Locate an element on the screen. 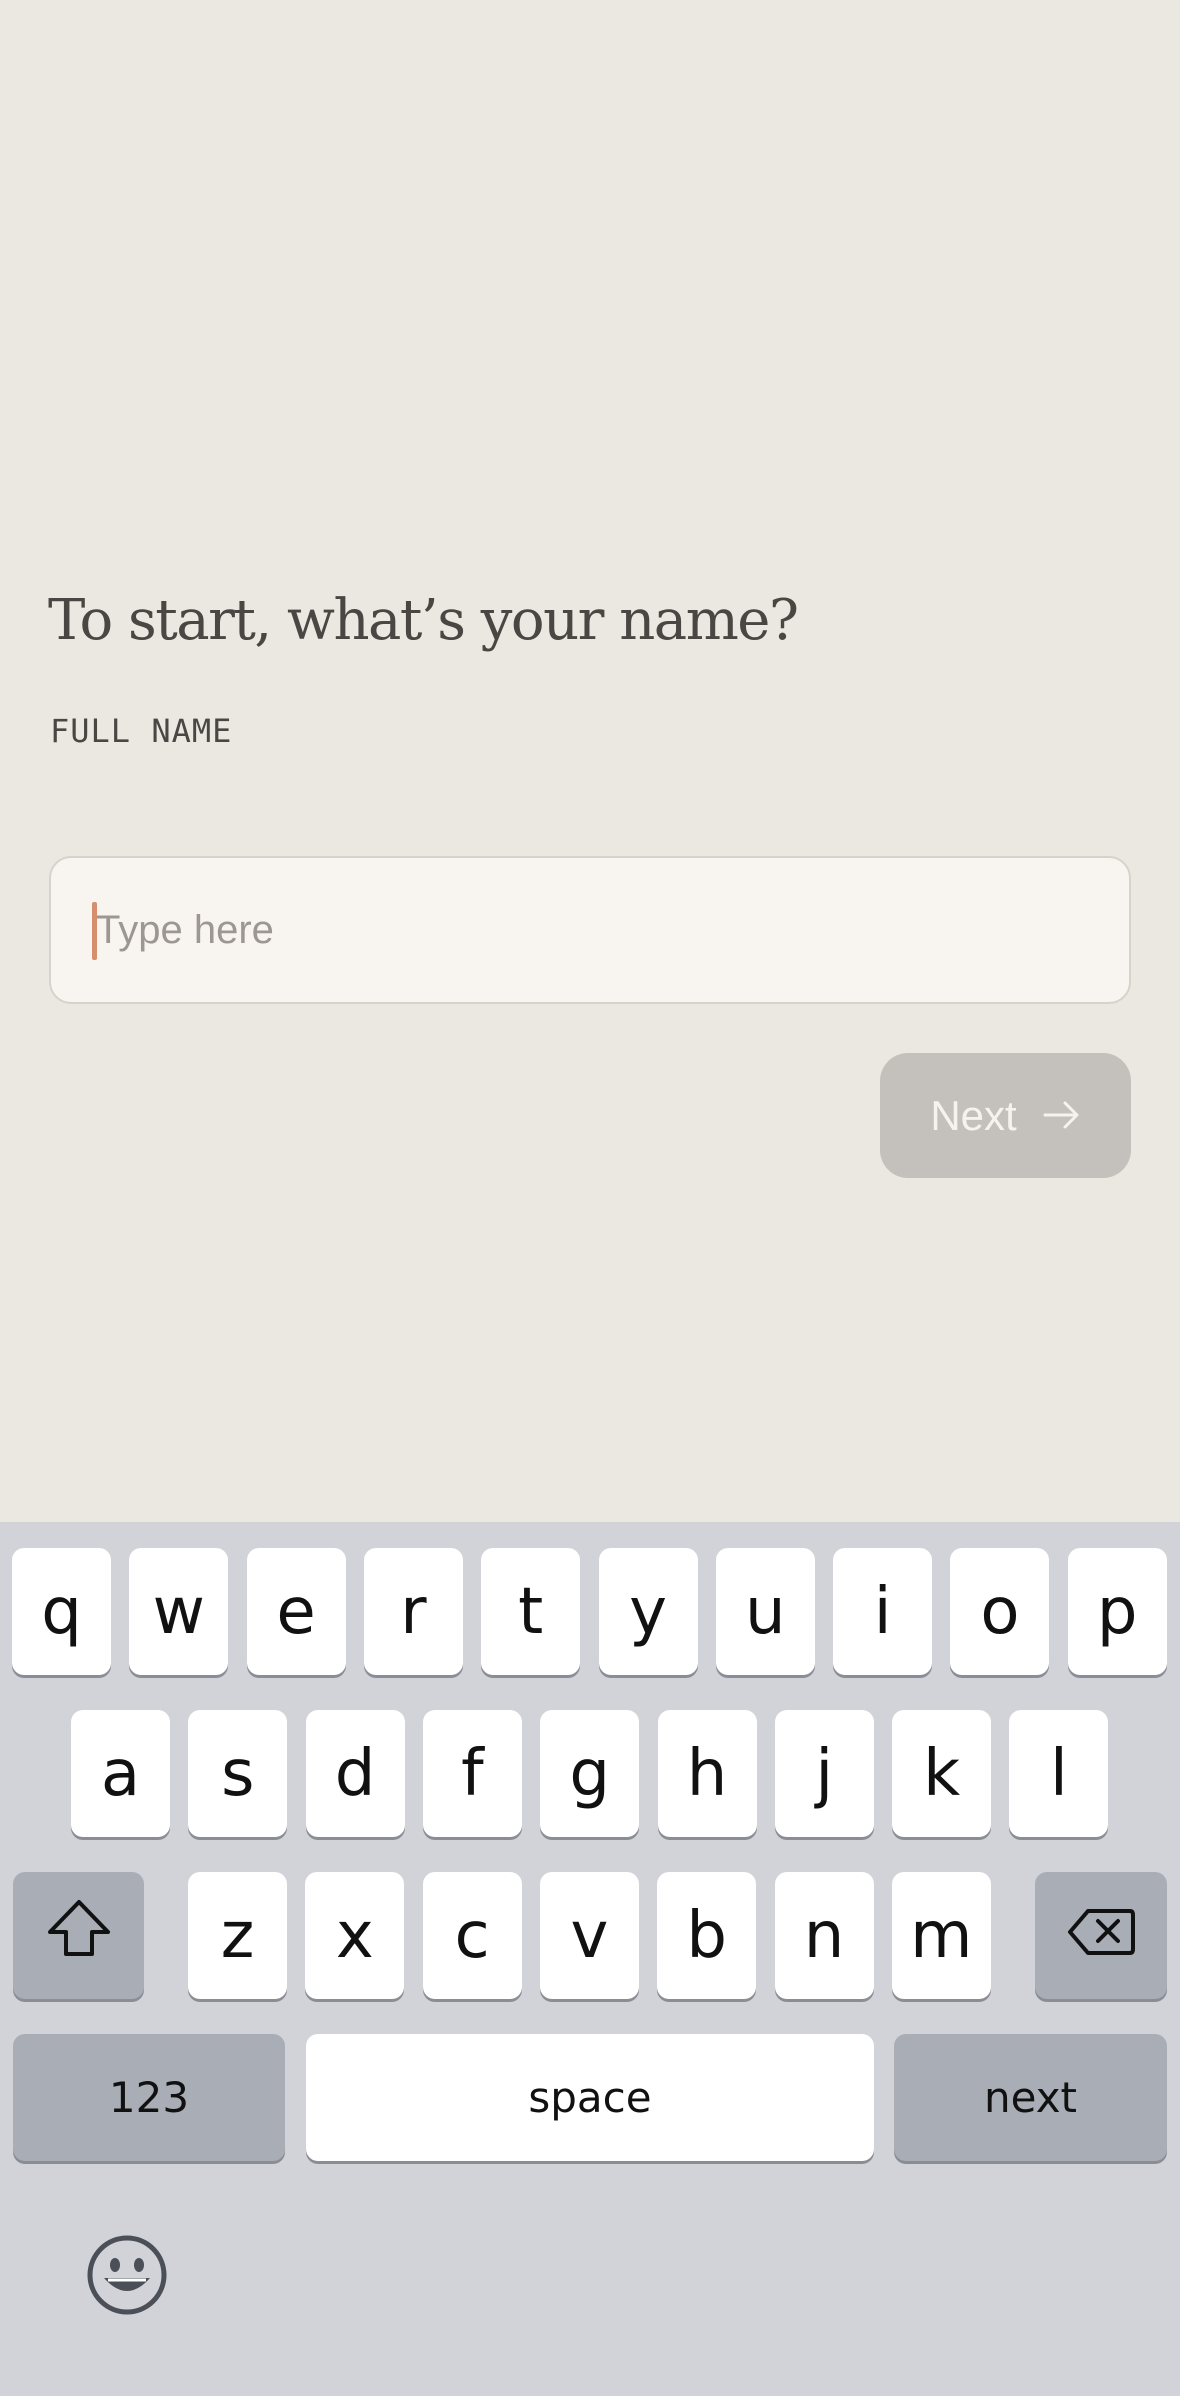  next-button-label: Next is located at coordinates (973, 1115).